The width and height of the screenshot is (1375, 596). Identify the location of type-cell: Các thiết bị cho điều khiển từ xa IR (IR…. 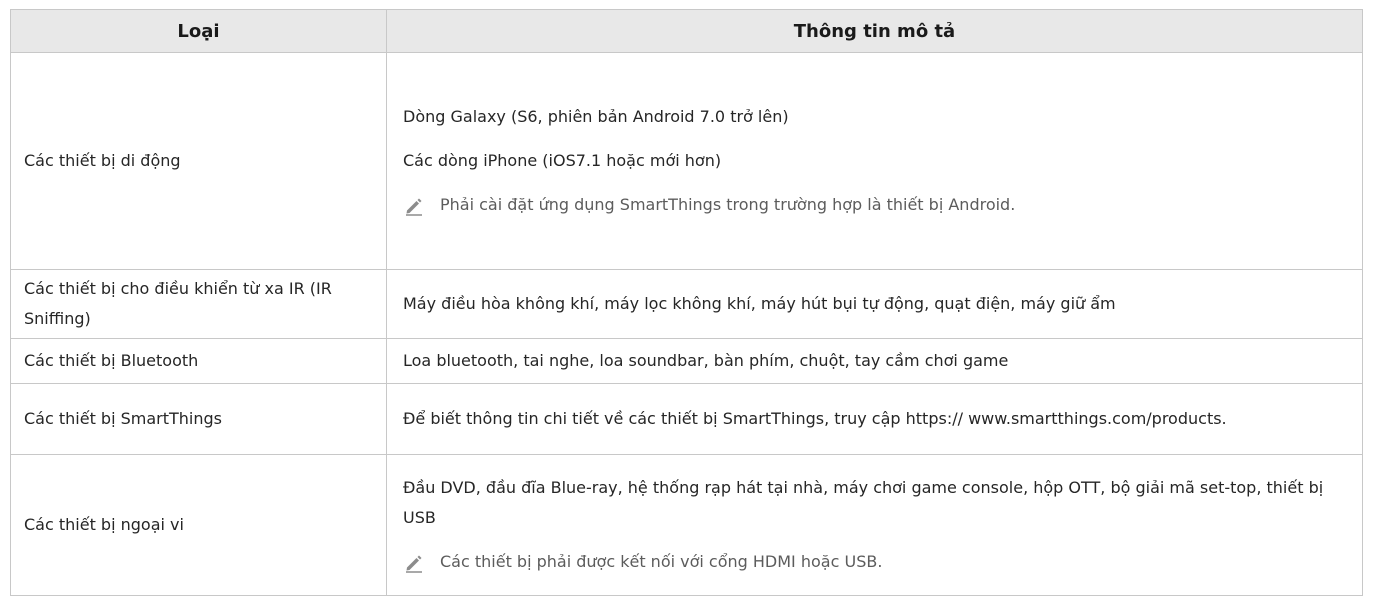
(198, 304).